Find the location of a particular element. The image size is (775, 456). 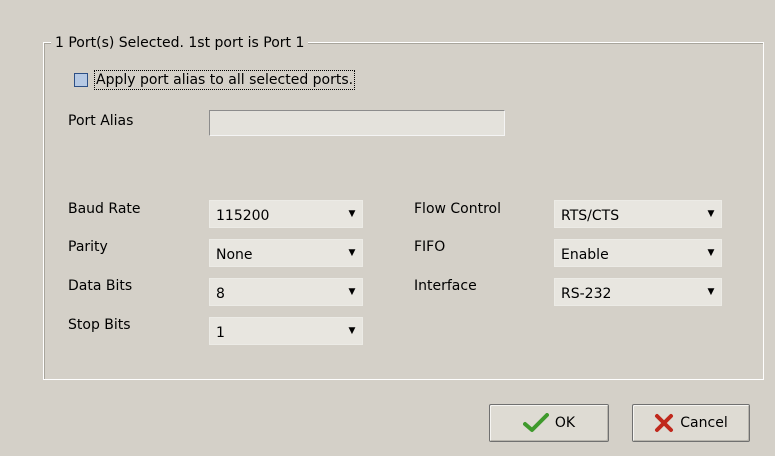

data-bits-label: Data Bits is located at coordinates (100, 286).